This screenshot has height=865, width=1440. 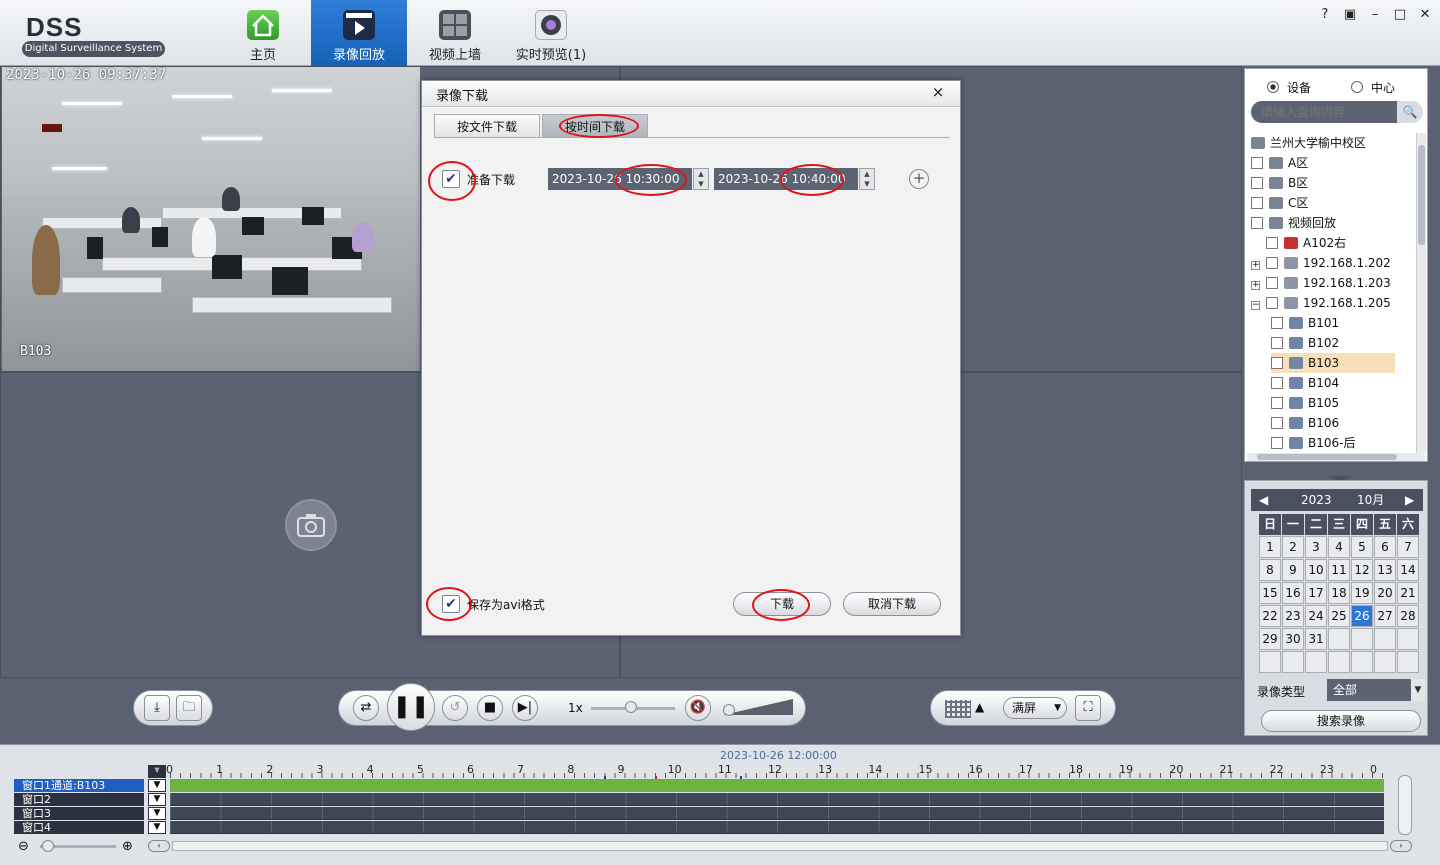 I want to click on speed-slider-handle, so click(x=631, y=707).